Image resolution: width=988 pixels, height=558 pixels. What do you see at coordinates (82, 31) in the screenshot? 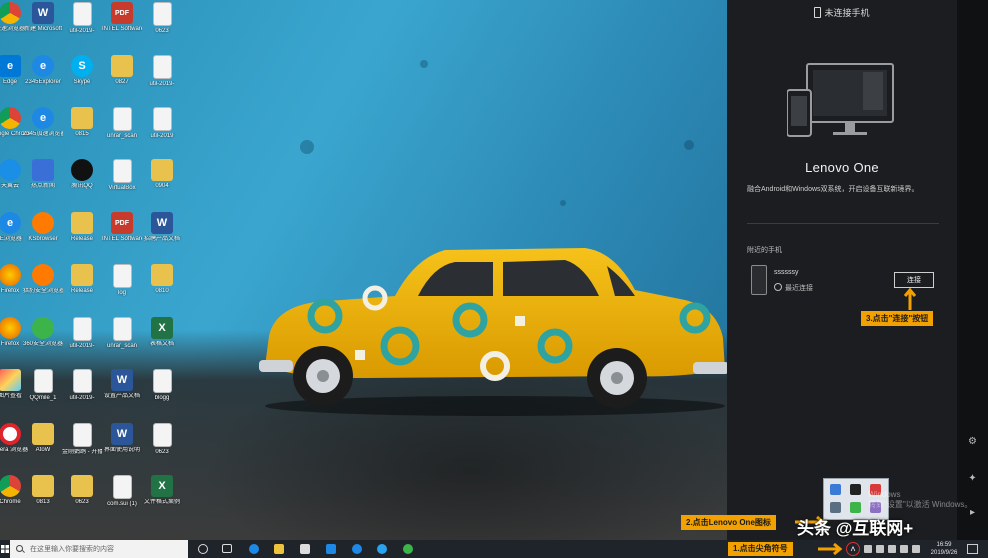
I see `desktop-icon-label: util-2019-` at bounding box center [82, 31].